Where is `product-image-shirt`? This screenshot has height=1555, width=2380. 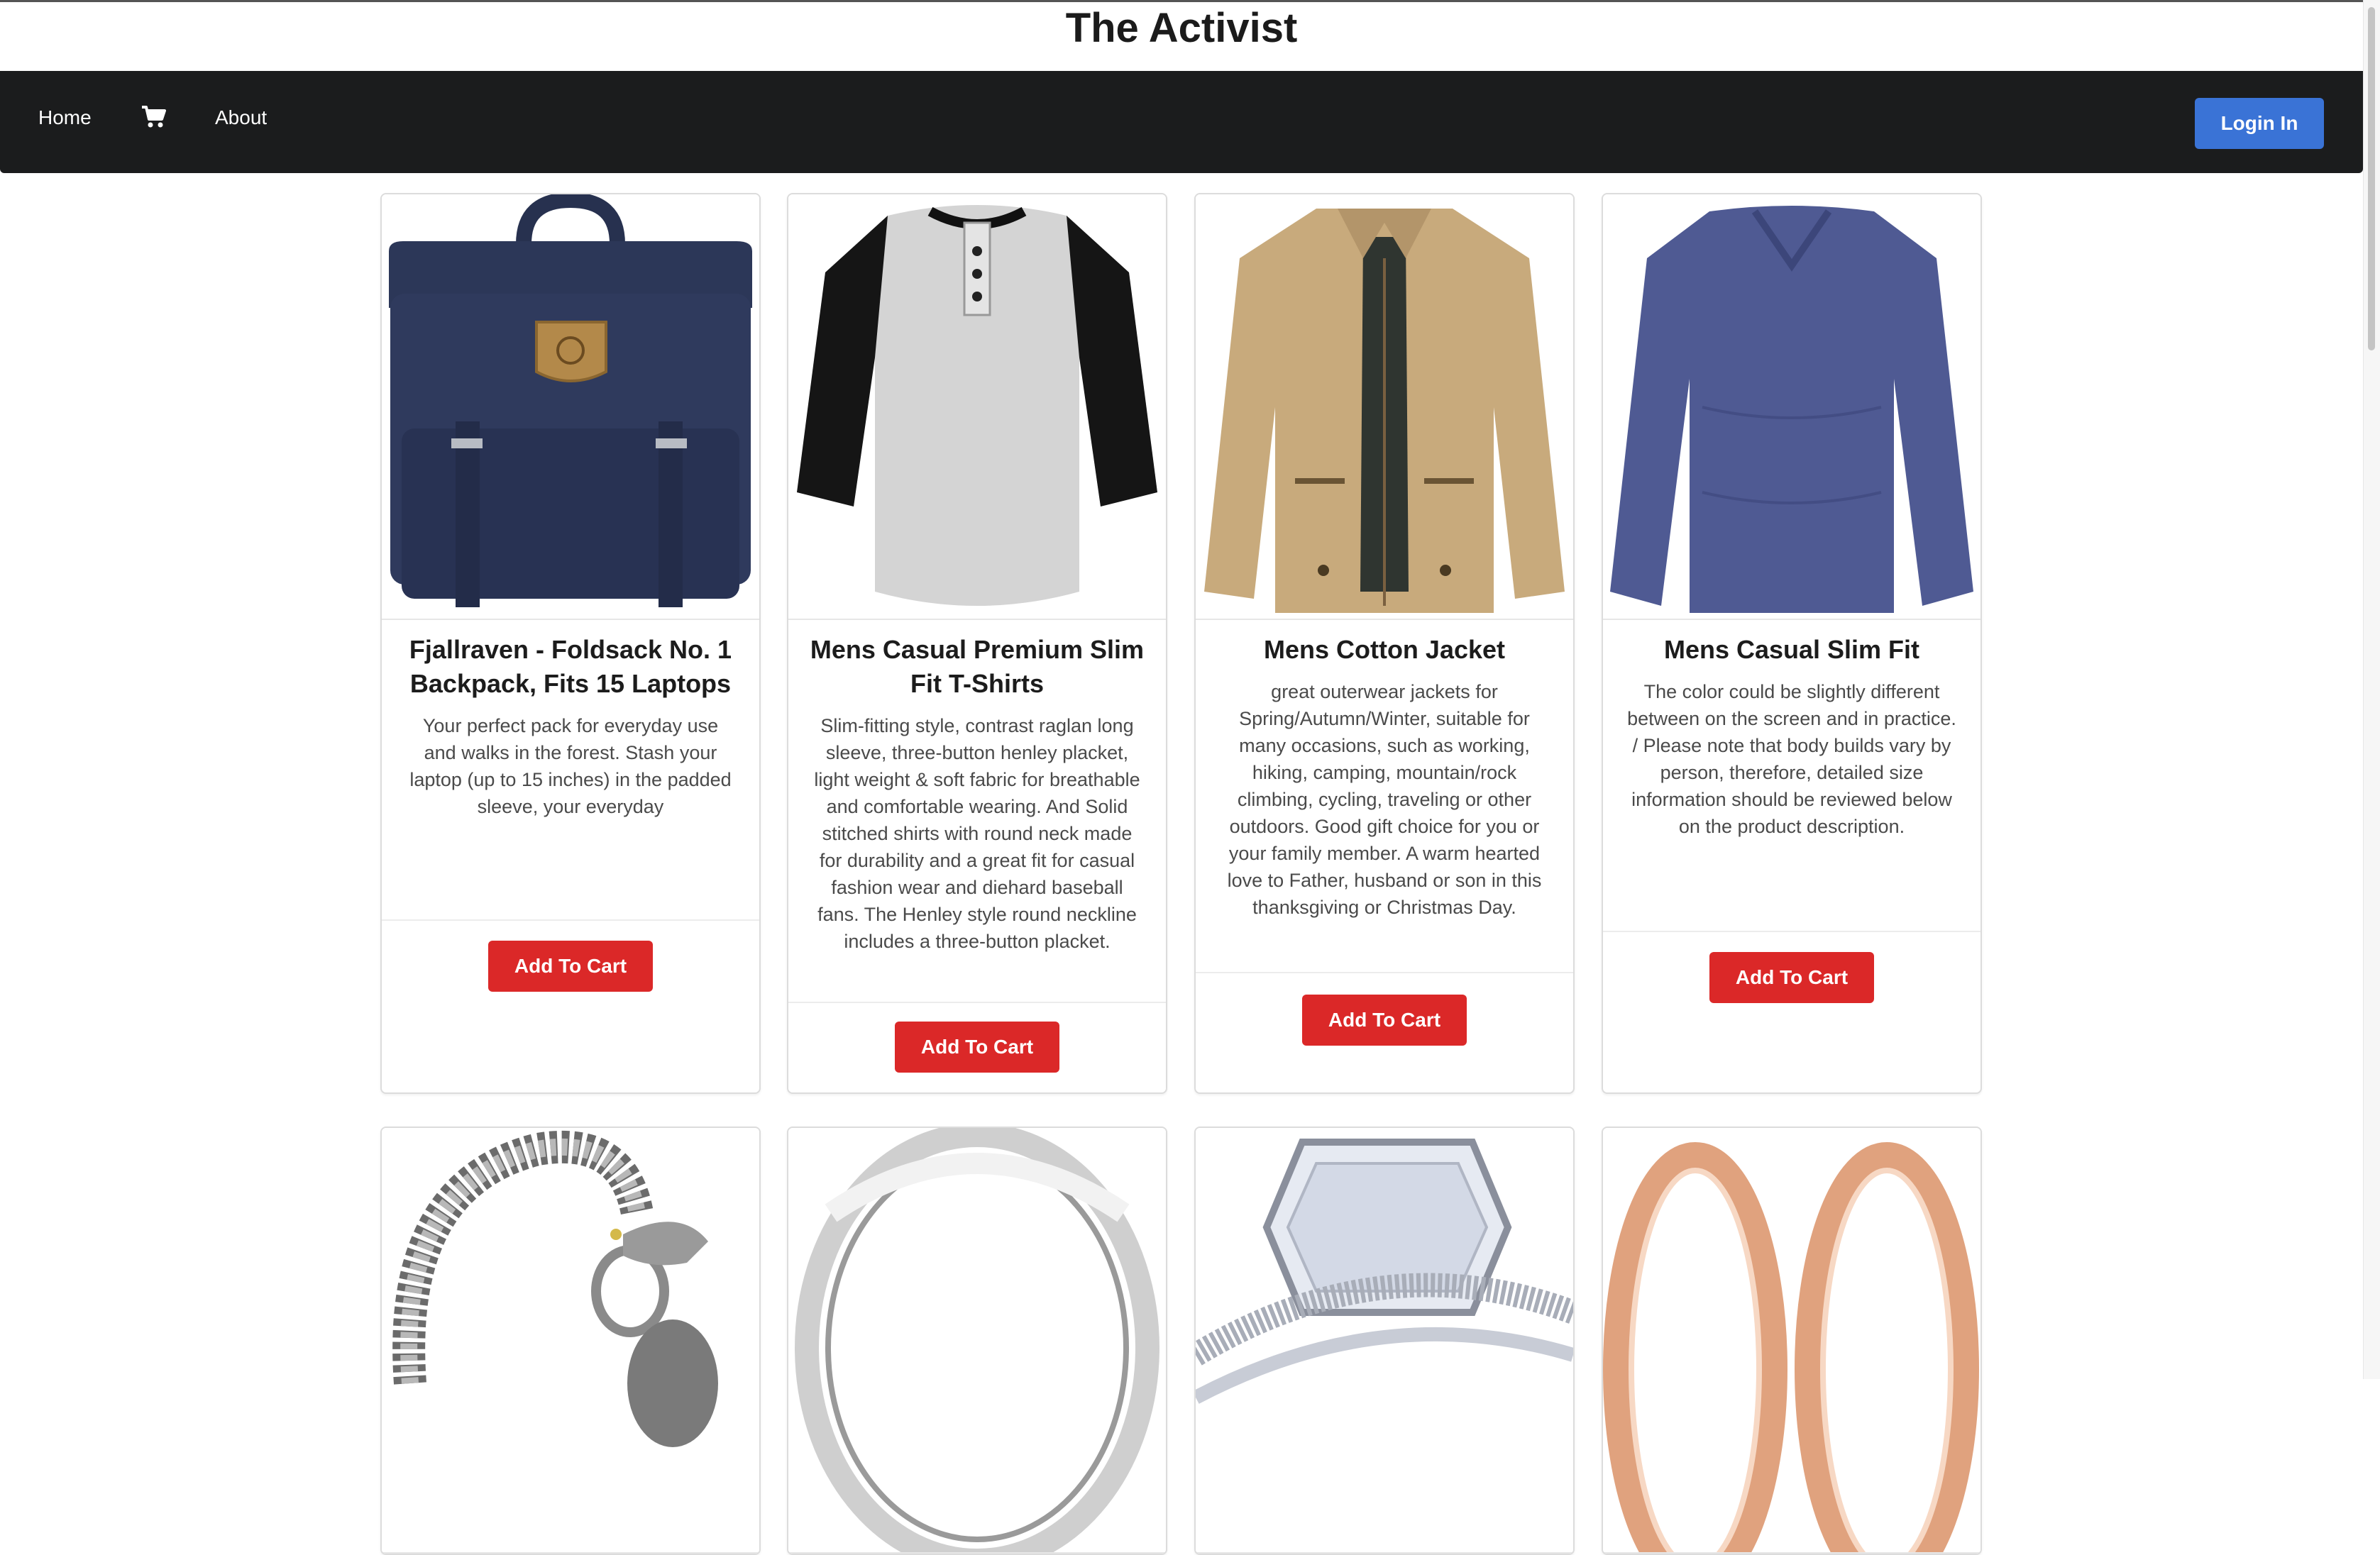
product-image-shirt is located at coordinates (977, 407).